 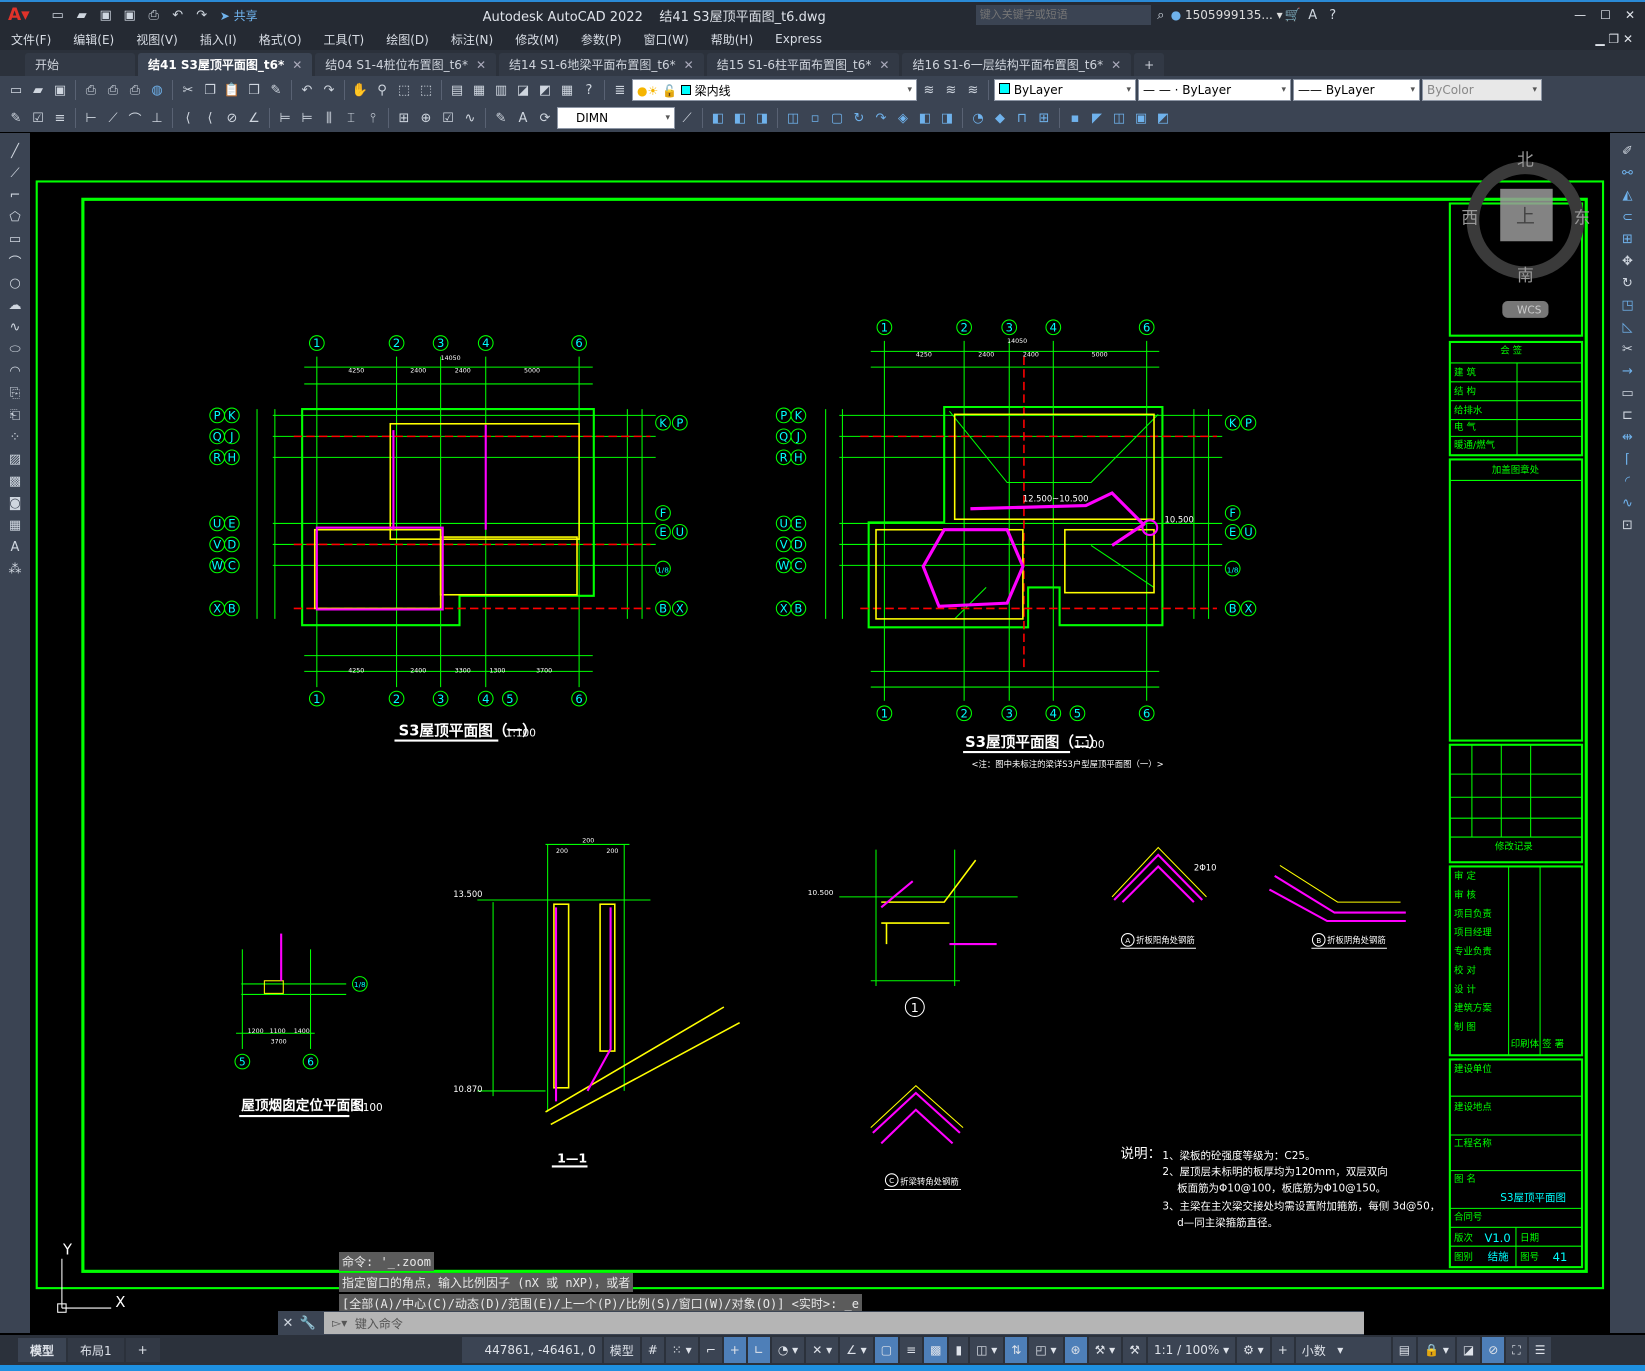 I want to click on dim-update-icon: ⟳, so click(x=545, y=118).